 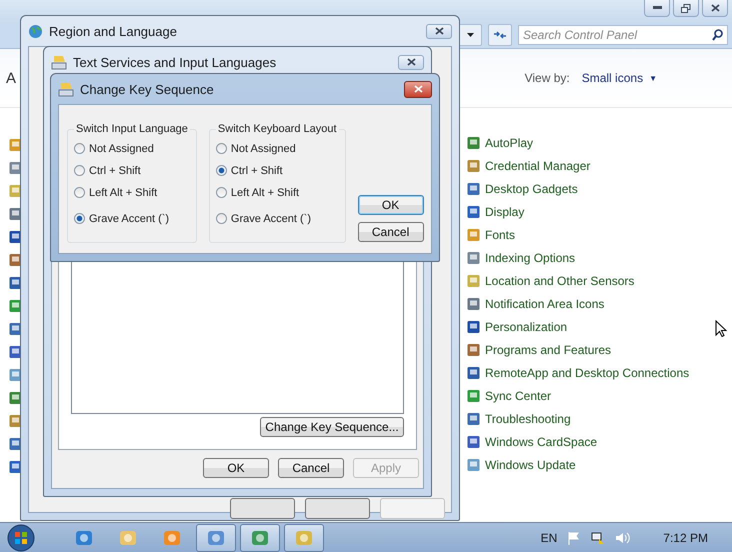 I want to click on page-heading: A, so click(x=11, y=78).